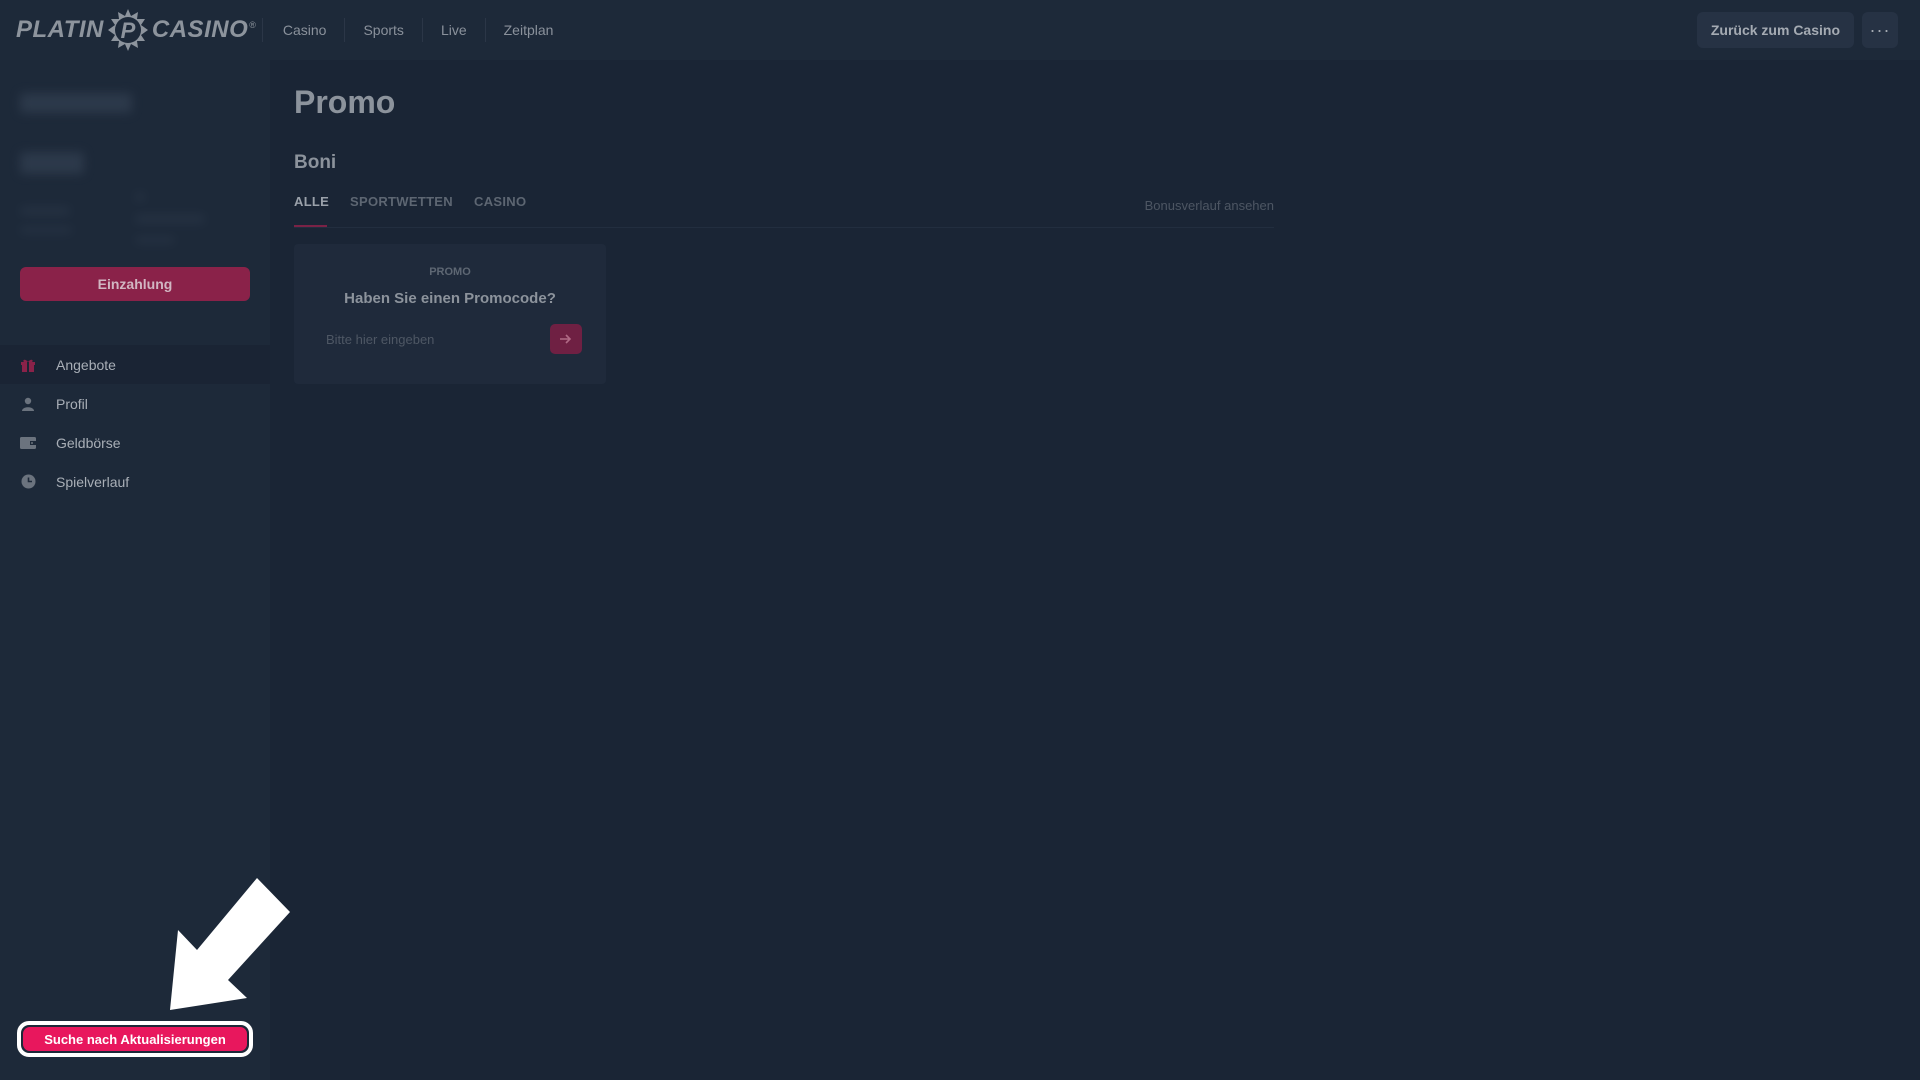  Describe the element at coordinates (135, 284) in the screenshot. I see `deposit-button: Einzahlung` at that location.